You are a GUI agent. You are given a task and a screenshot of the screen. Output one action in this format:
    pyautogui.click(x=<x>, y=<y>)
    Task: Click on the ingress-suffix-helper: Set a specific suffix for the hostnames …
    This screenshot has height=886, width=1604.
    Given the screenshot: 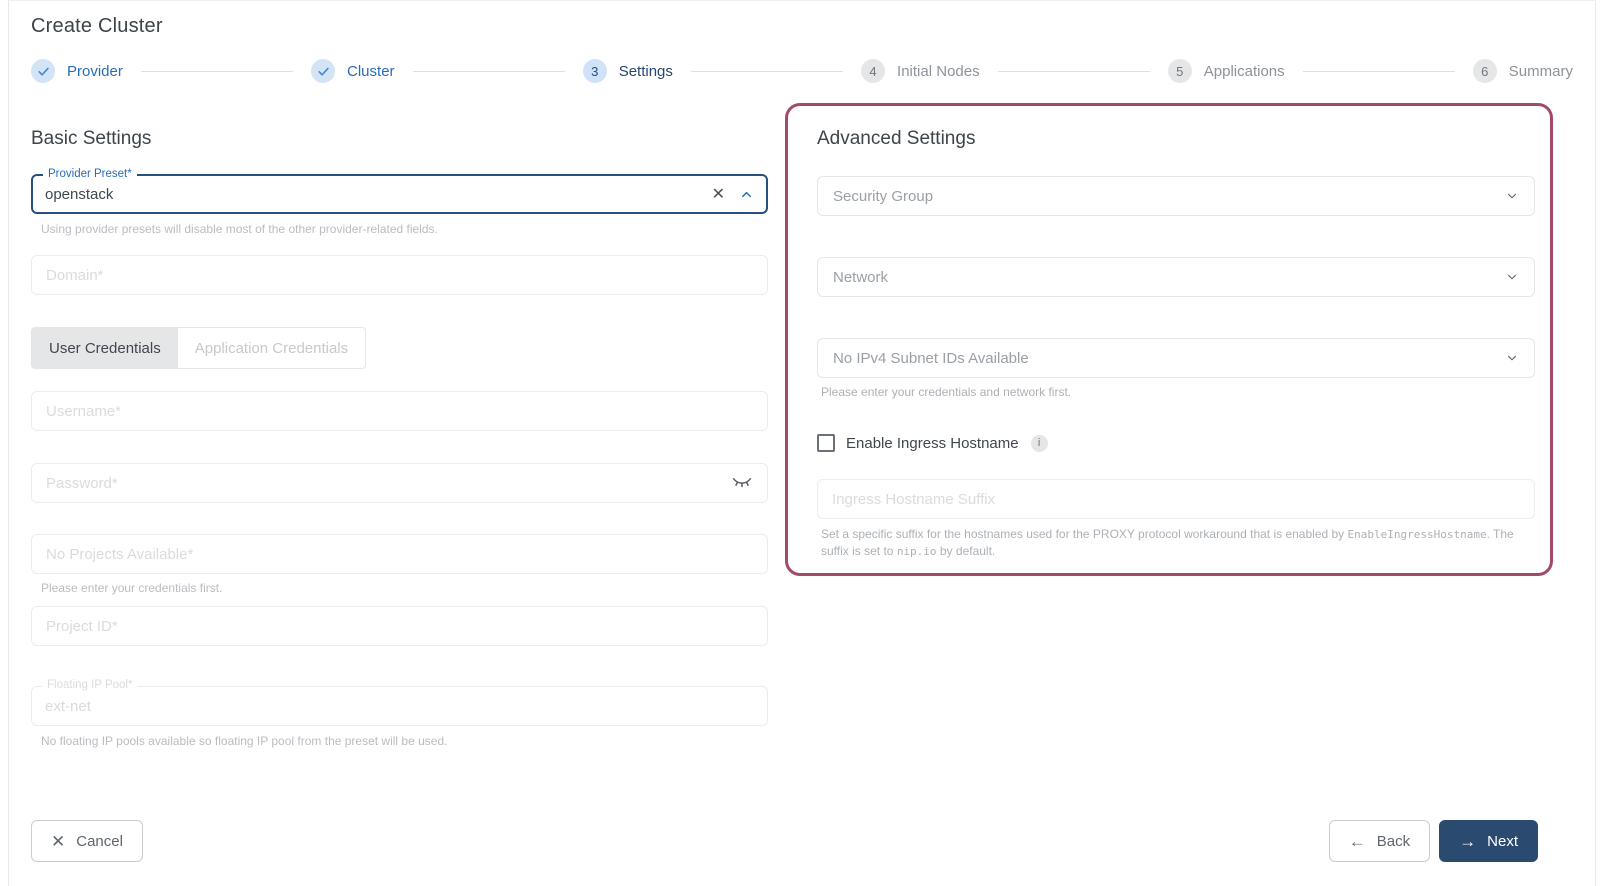 What is the action you would take?
    pyautogui.click(x=1176, y=543)
    